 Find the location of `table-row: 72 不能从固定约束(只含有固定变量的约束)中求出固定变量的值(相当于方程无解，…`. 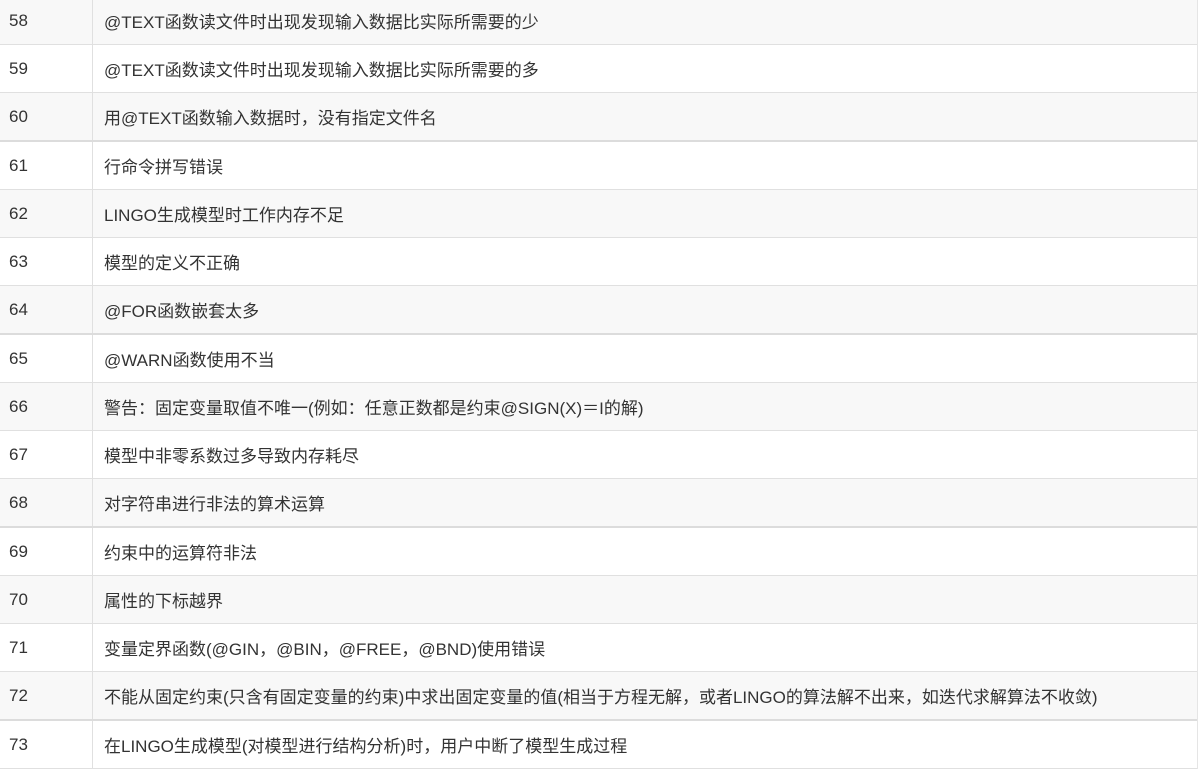

table-row: 72 不能从固定约束(只含有固定变量的约束)中求出固定变量的值(相当于方程无解，… is located at coordinates (598, 696).